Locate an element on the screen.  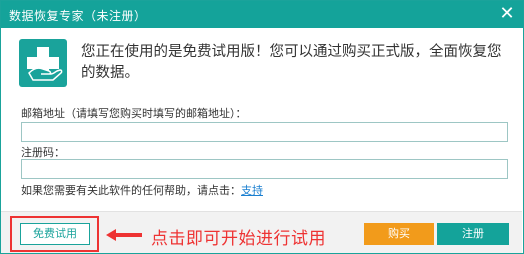
registration-code-label: 注册码： is located at coordinates (43, 152).